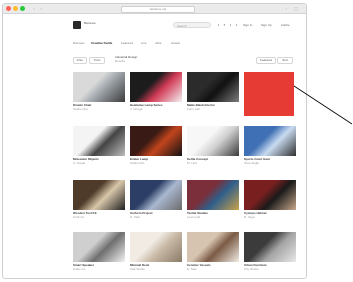  Describe the element at coordinates (156, 265) in the screenshot. I see `project-title: Minimal Desk` at that location.